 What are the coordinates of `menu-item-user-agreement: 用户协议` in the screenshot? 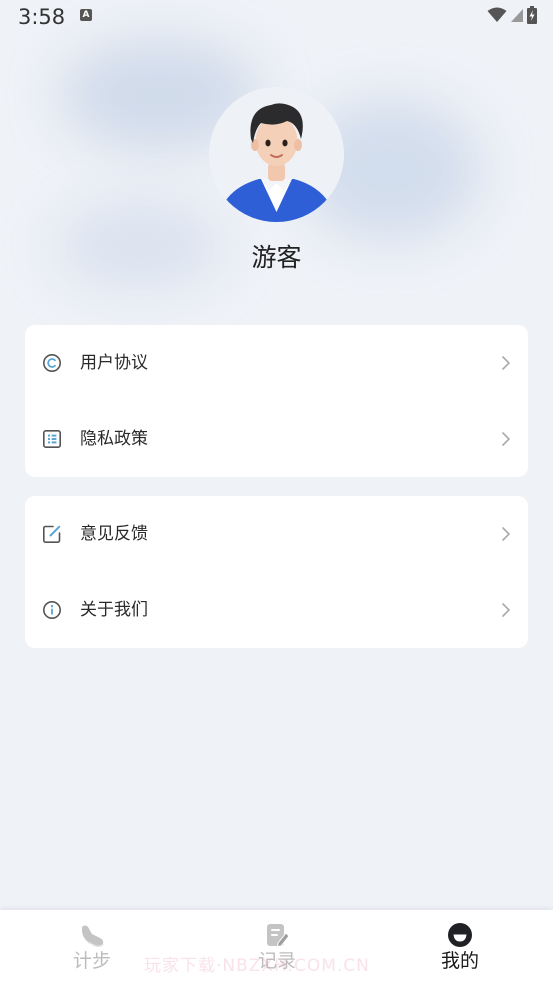 It's located at (276, 363).